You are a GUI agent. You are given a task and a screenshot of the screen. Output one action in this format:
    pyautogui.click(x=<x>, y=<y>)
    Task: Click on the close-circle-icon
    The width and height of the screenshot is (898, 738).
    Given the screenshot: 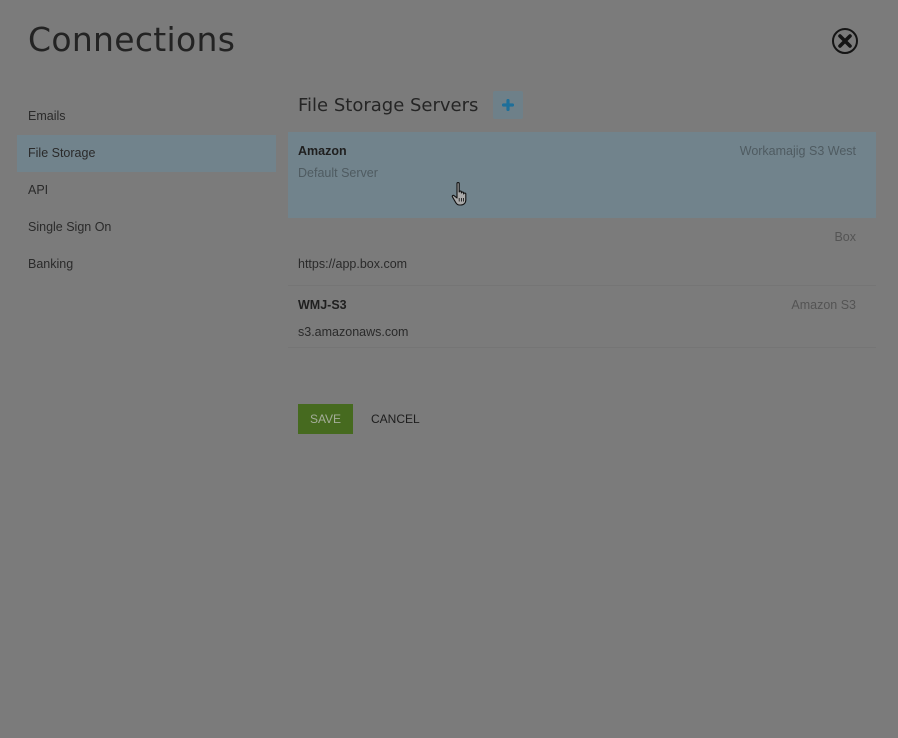 What is the action you would take?
    pyautogui.click(x=845, y=41)
    